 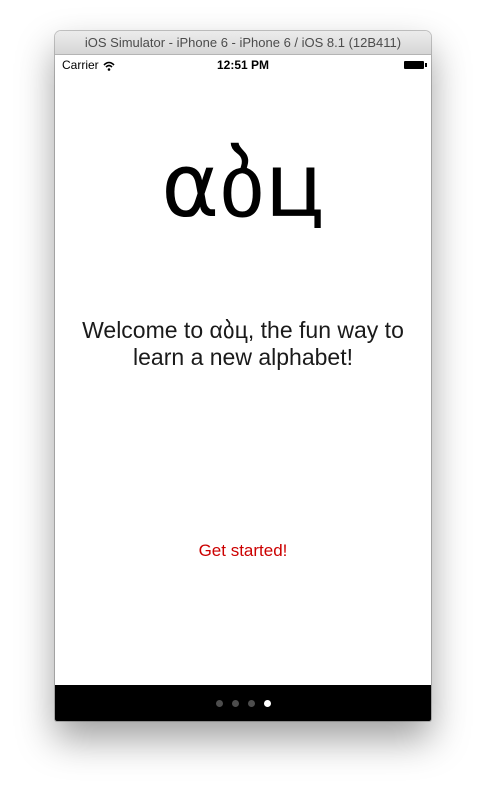 What do you see at coordinates (415, 65) in the screenshot?
I see `battery-icon` at bounding box center [415, 65].